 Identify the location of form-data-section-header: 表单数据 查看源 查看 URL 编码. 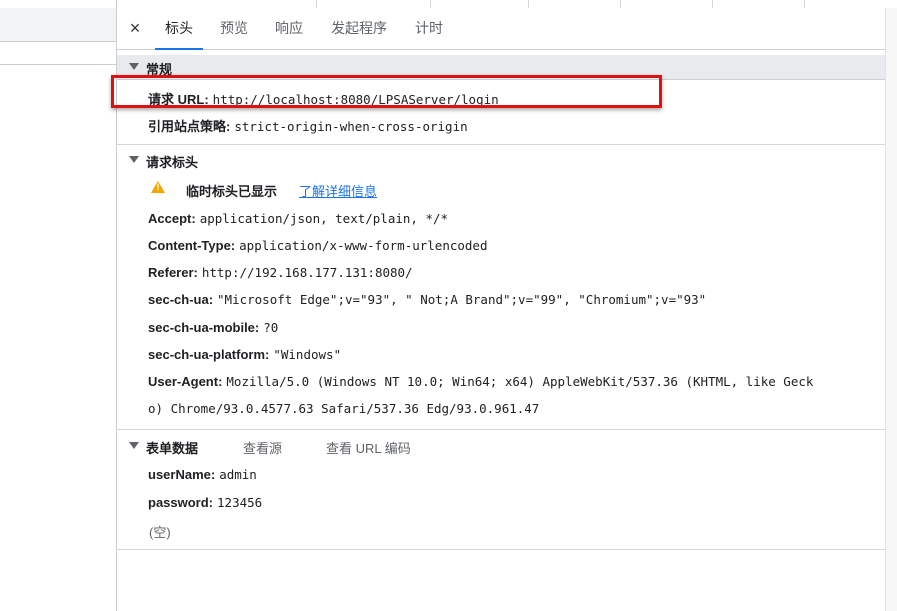
(501, 446).